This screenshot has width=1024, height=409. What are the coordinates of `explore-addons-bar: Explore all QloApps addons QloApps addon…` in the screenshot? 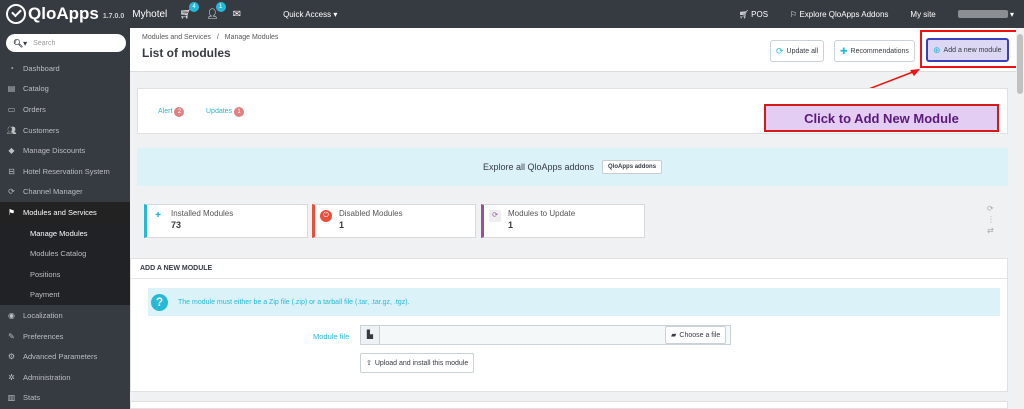 It's located at (572, 167).